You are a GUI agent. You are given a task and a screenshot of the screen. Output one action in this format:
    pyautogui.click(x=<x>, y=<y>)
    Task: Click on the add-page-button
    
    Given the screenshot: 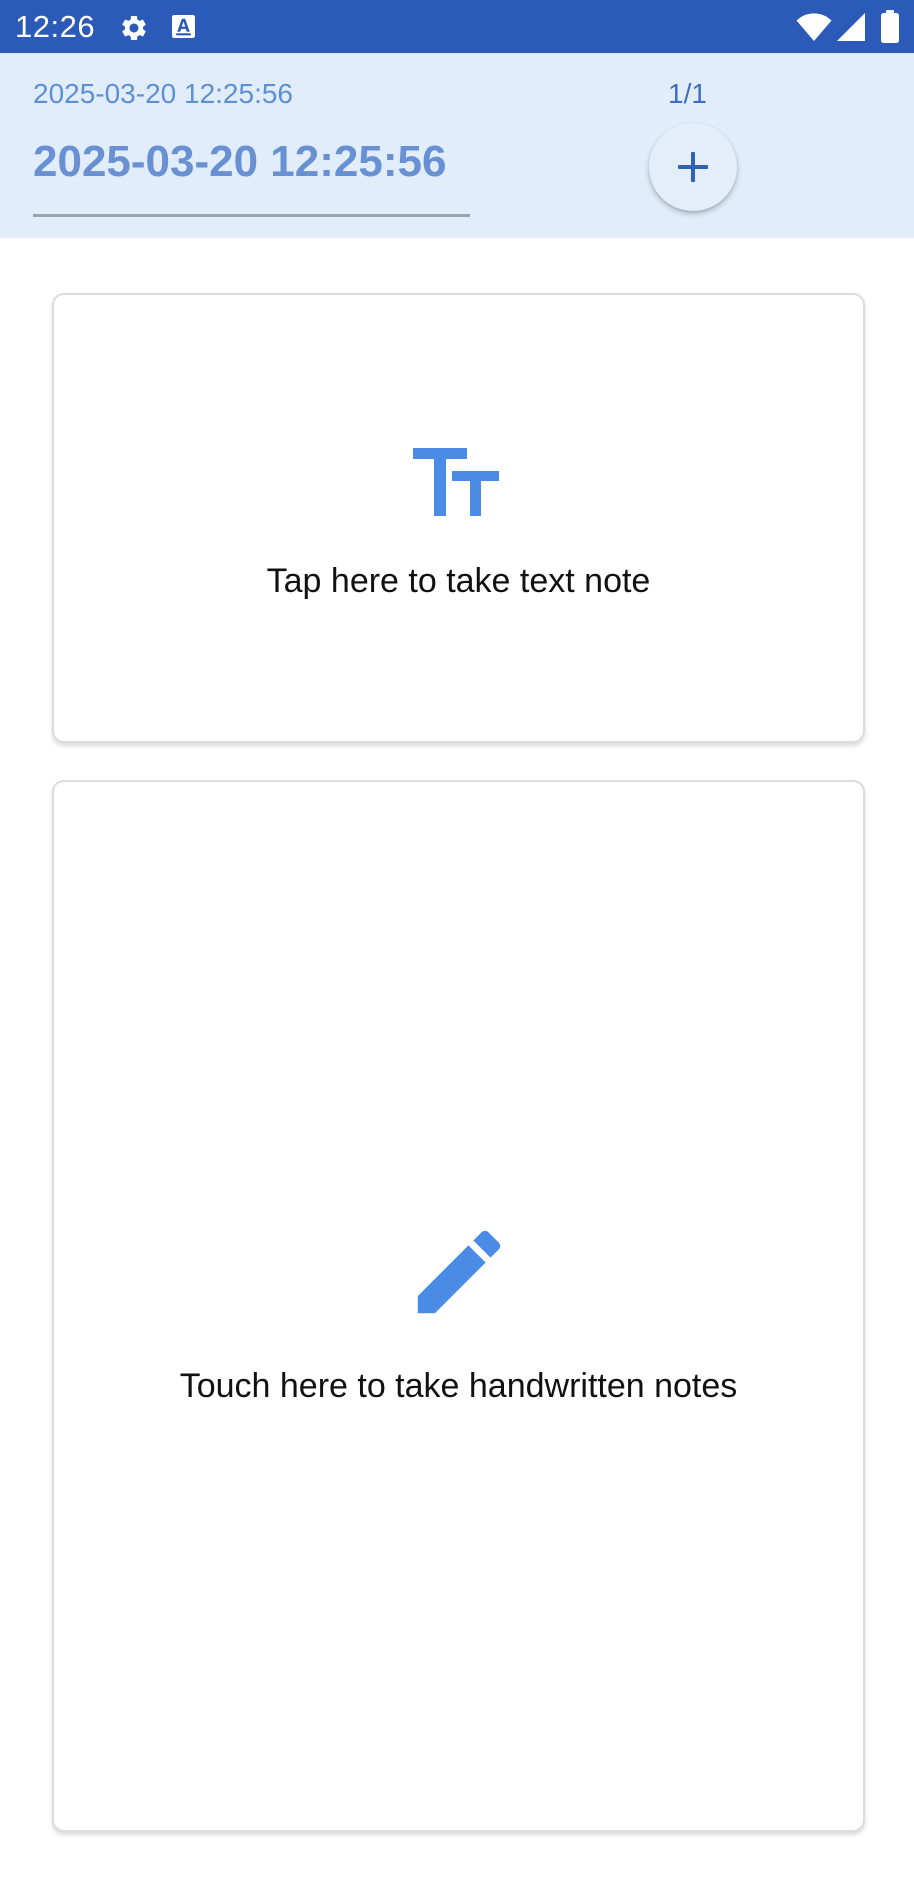 What is the action you would take?
    pyautogui.click(x=693, y=167)
    